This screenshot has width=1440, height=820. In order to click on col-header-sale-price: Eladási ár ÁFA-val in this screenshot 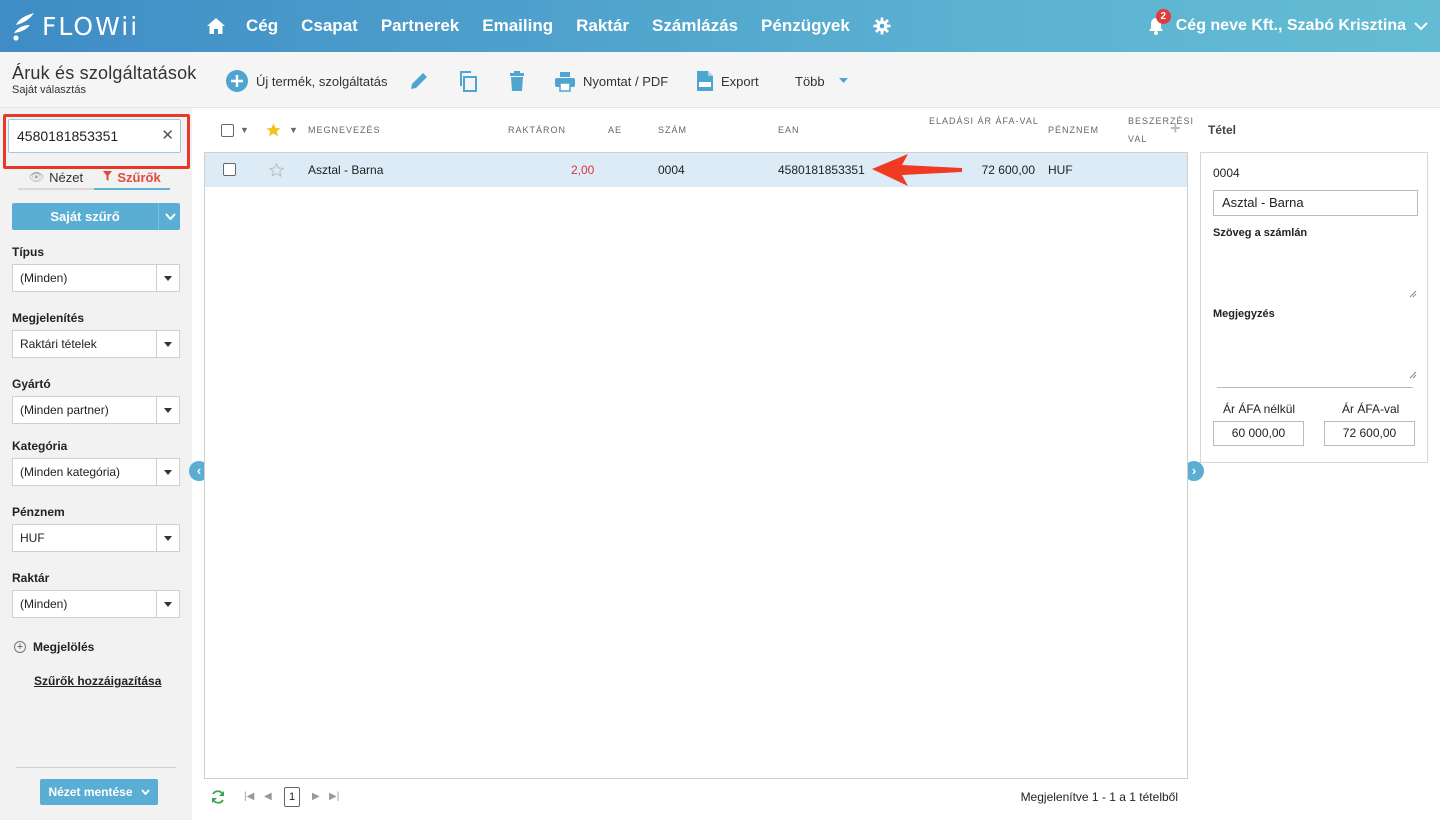, I will do `click(984, 121)`.